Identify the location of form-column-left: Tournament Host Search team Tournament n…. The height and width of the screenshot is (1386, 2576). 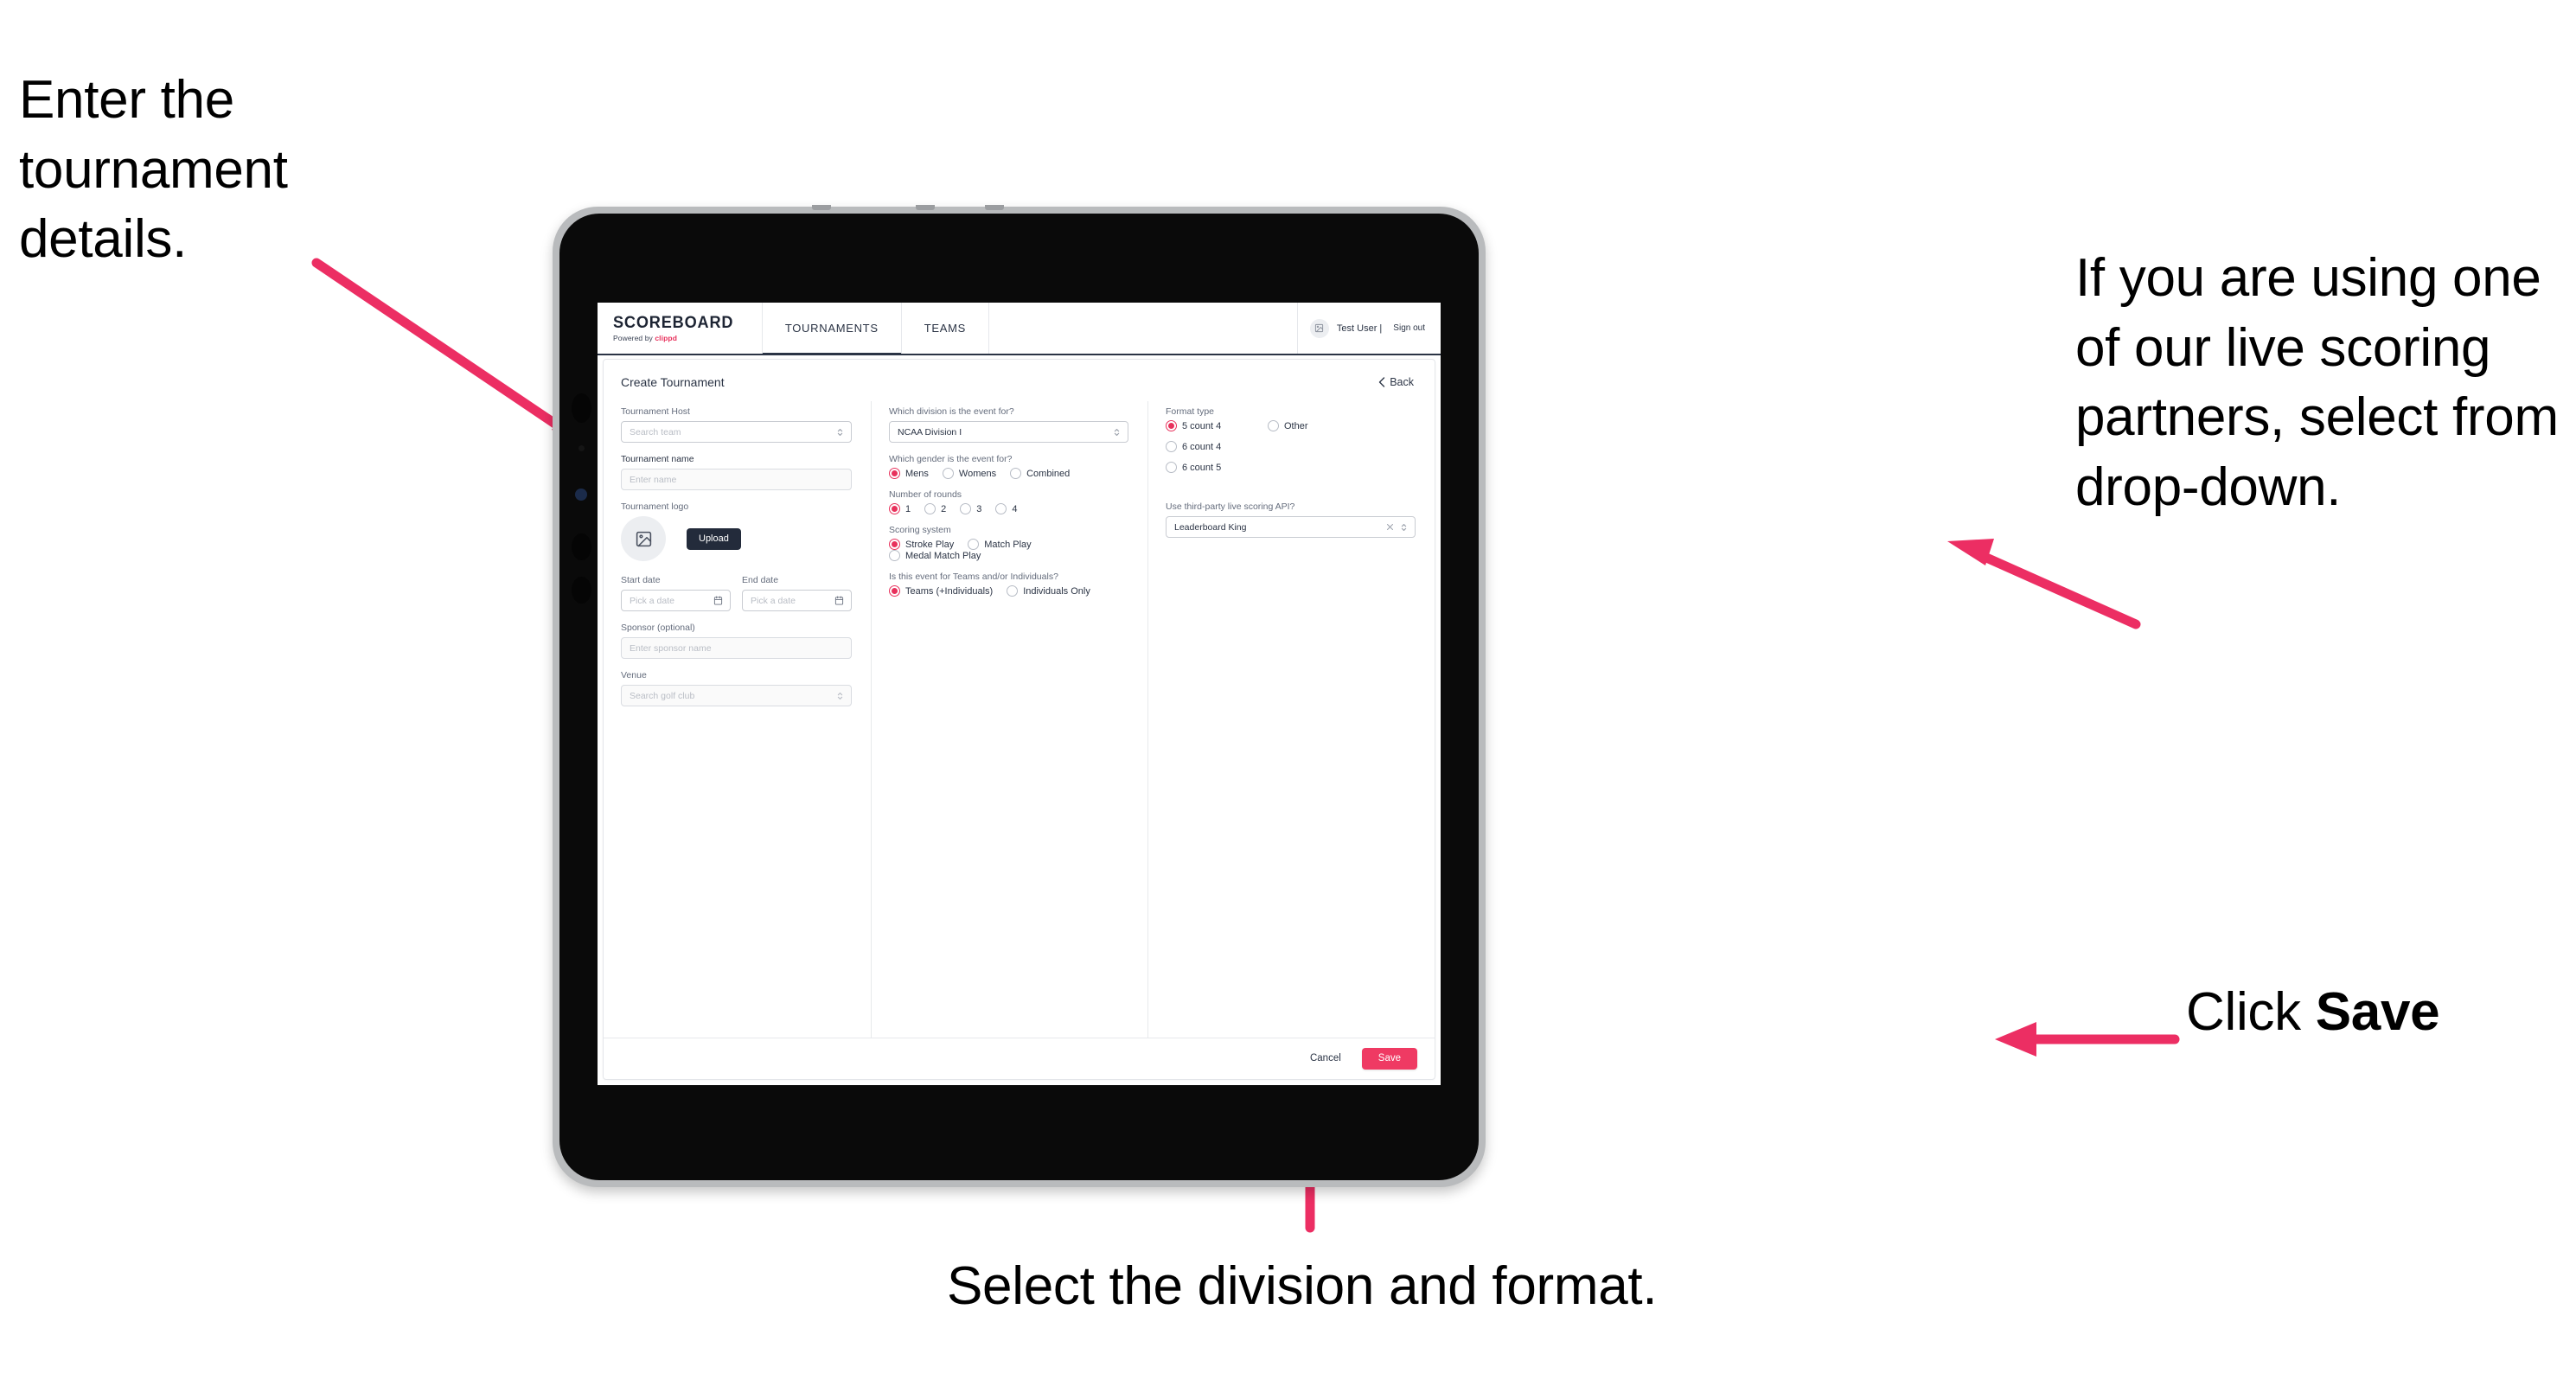
(738, 720).